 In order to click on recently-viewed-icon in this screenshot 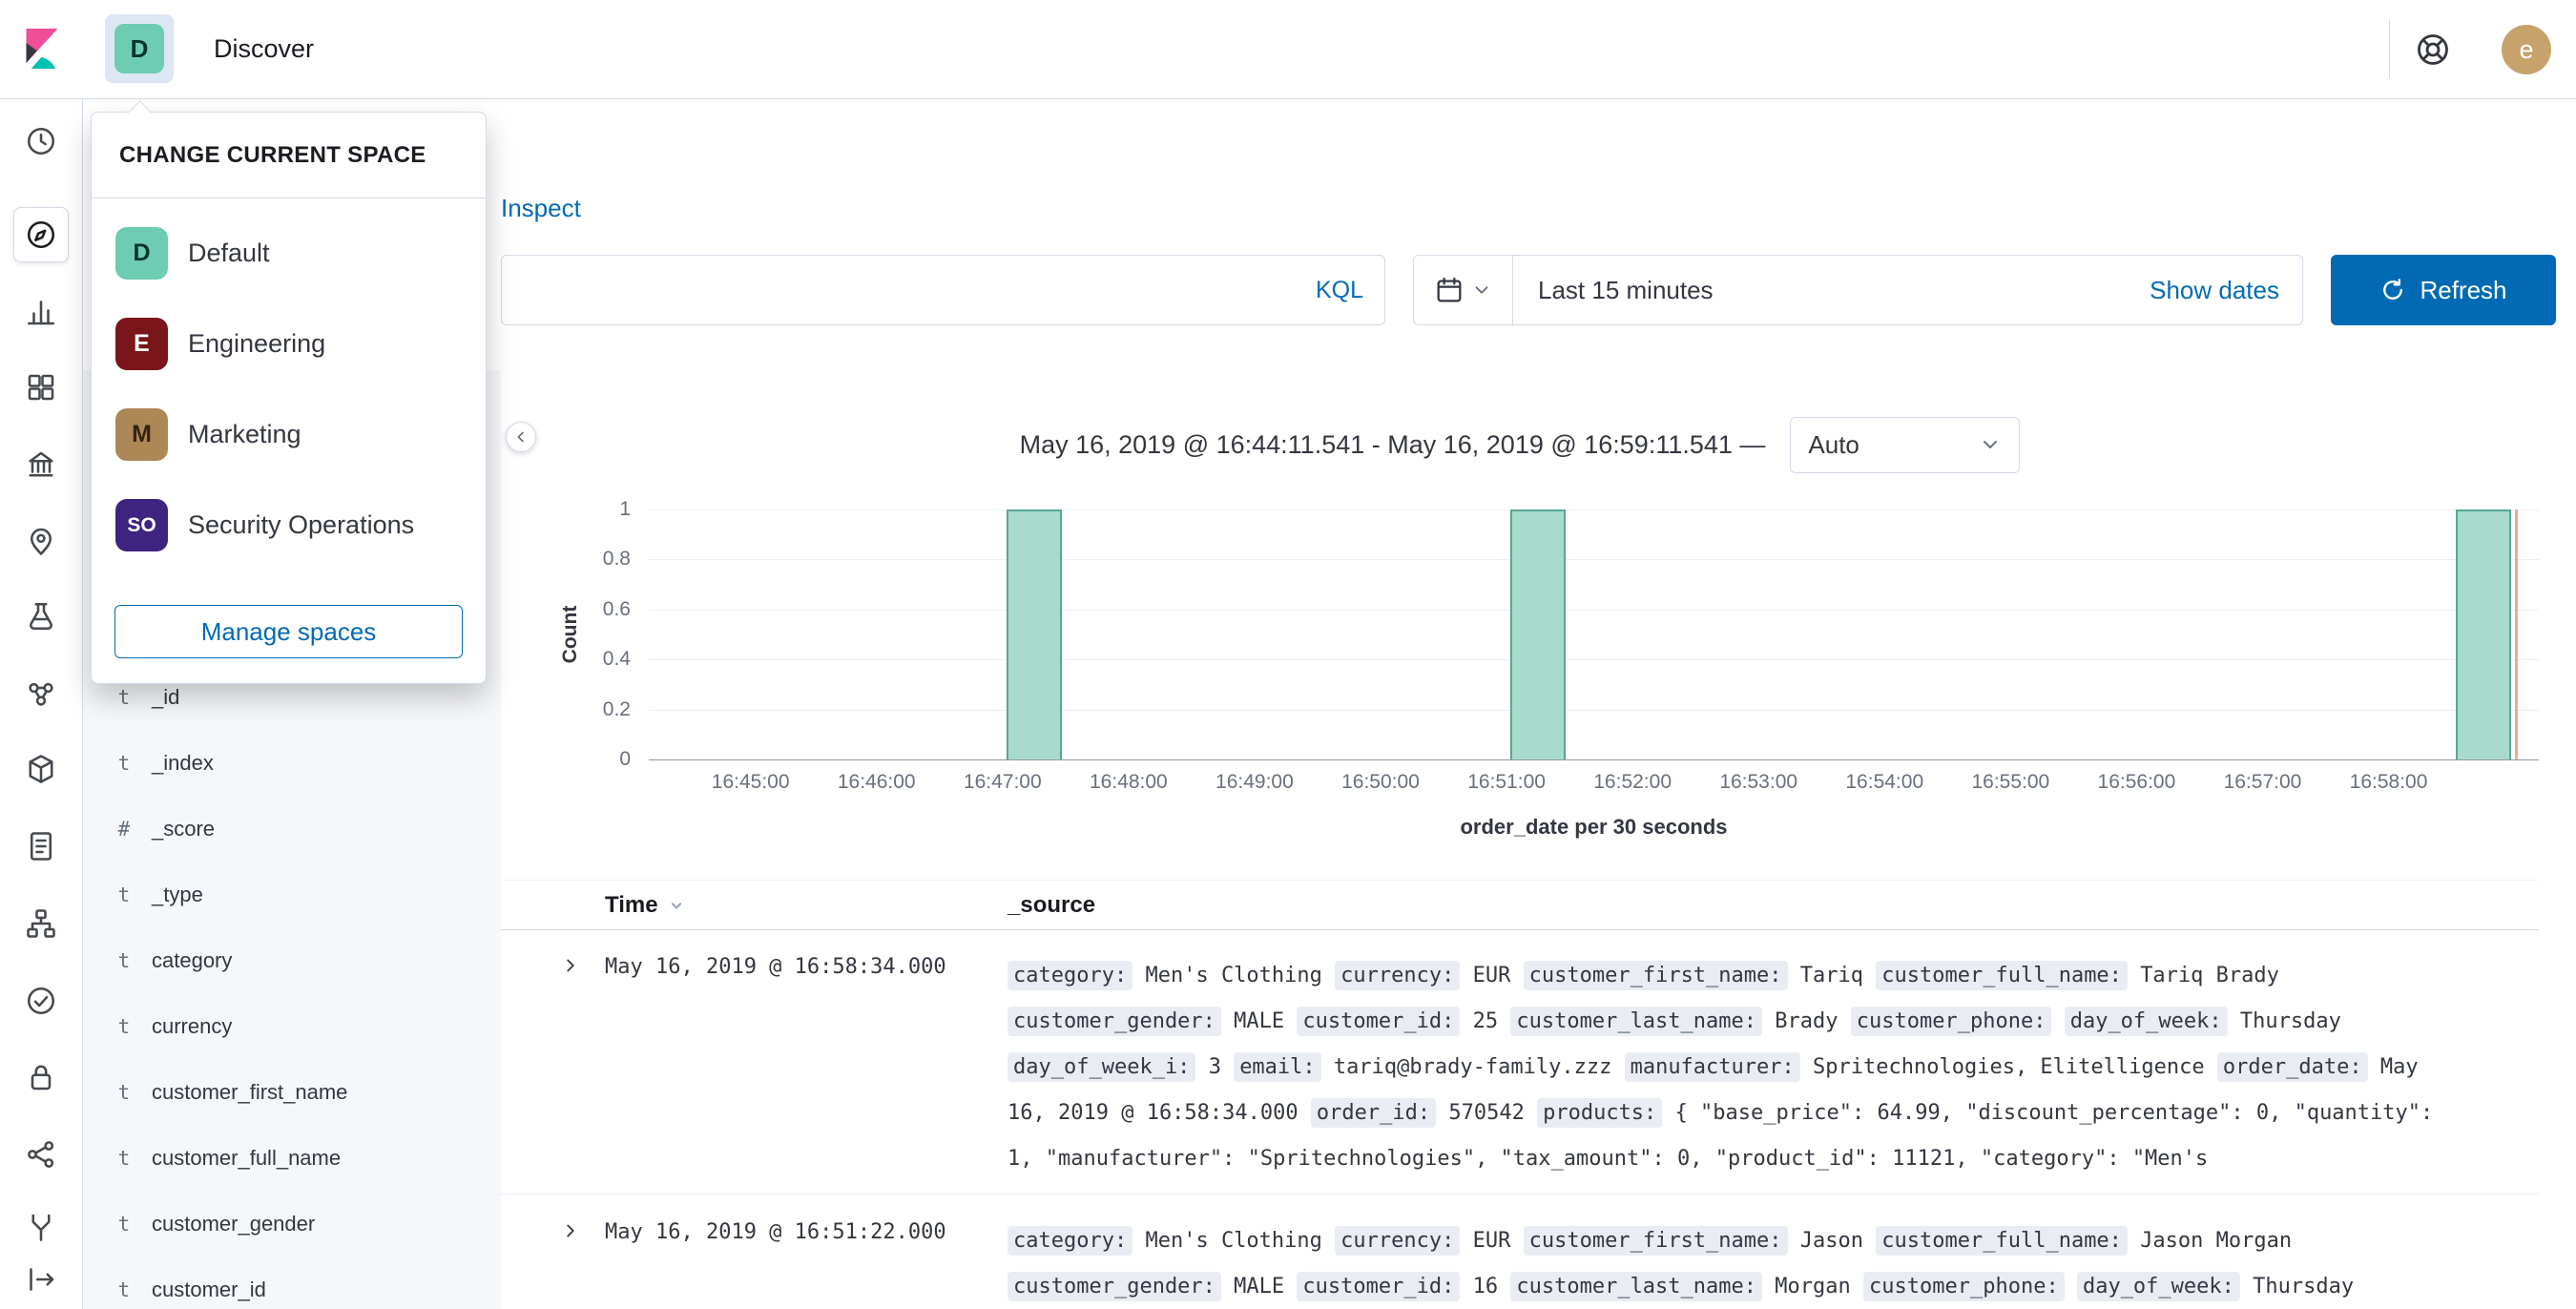, I will do `click(41, 141)`.